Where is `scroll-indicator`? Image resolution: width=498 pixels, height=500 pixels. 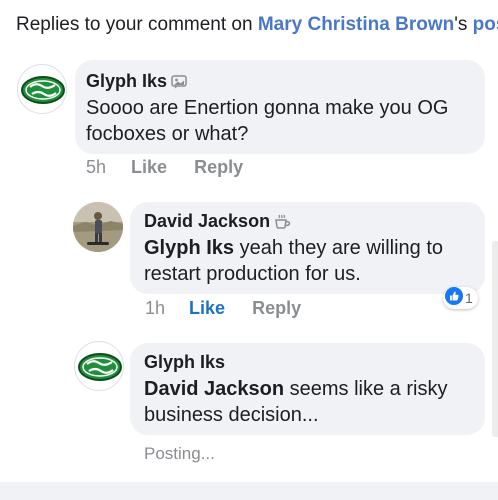 scroll-indicator is located at coordinates (495, 339).